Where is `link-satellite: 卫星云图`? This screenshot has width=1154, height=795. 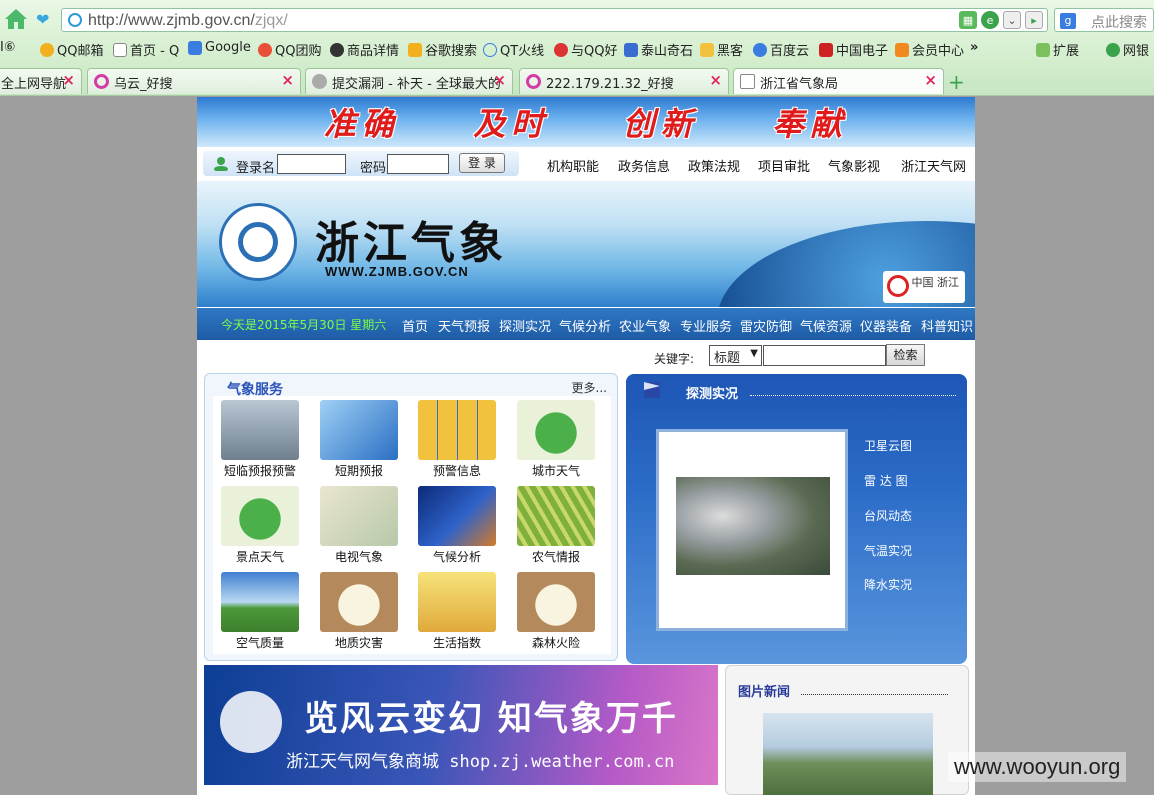 link-satellite: 卫星云图 is located at coordinates (888, 445).